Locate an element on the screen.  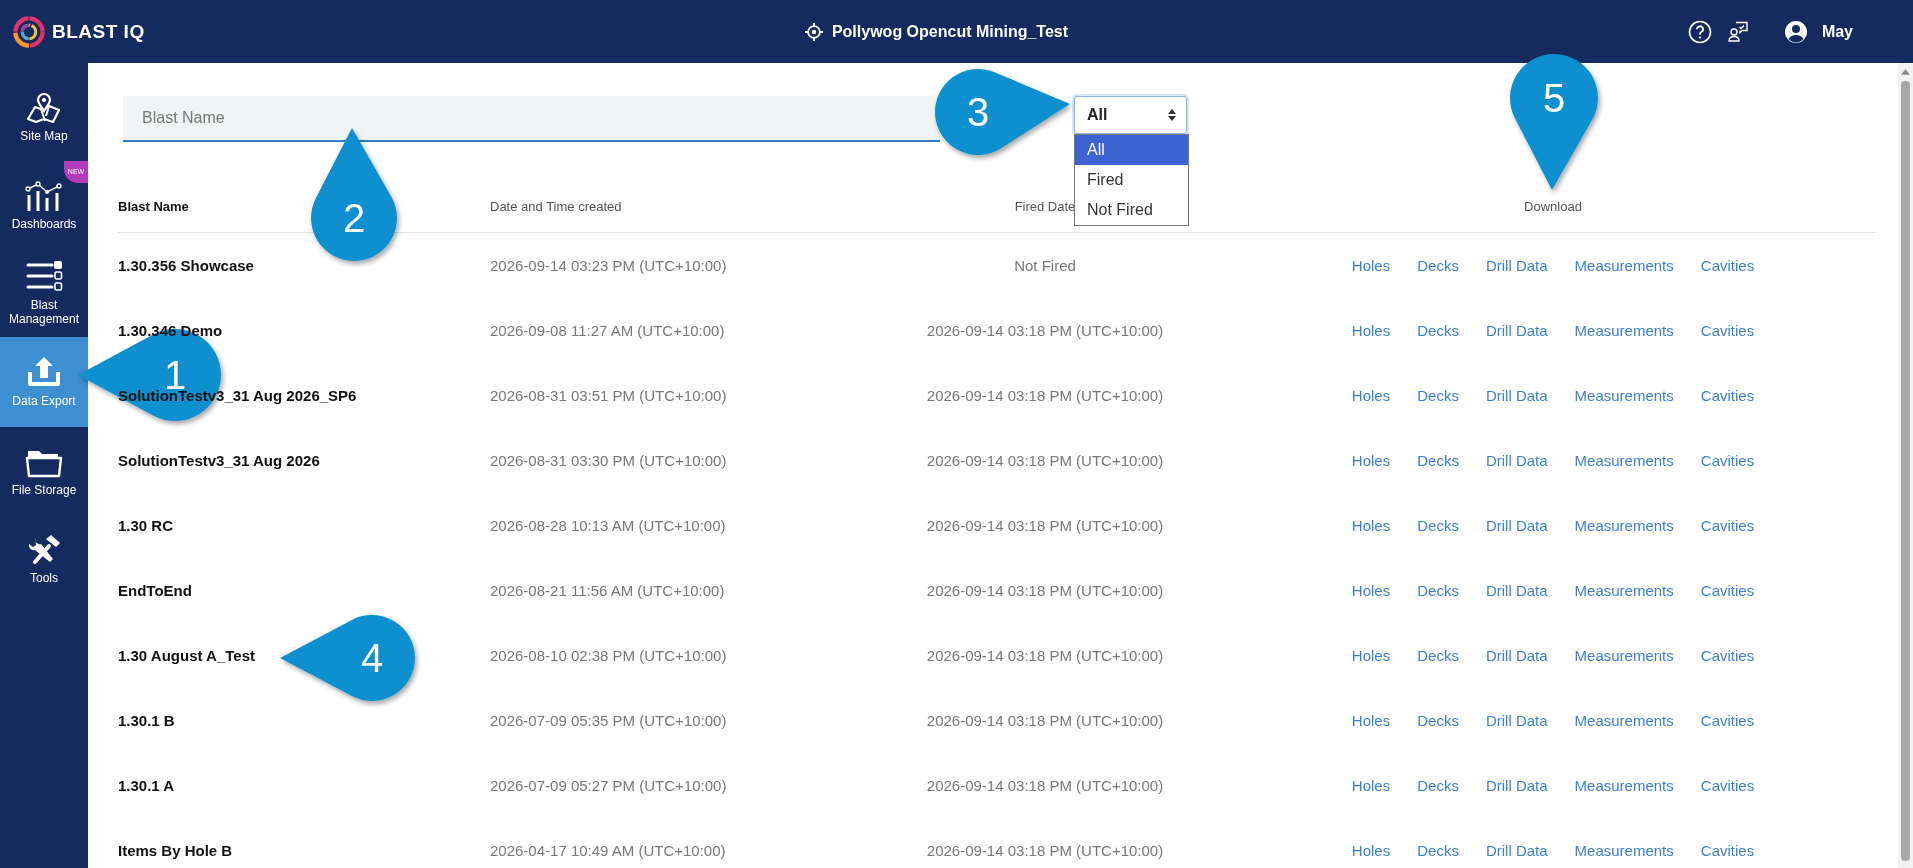
created-date-cell: 2026-04-17 10:49 AM (UTC+10:00) is located at coordinates (608, 850).